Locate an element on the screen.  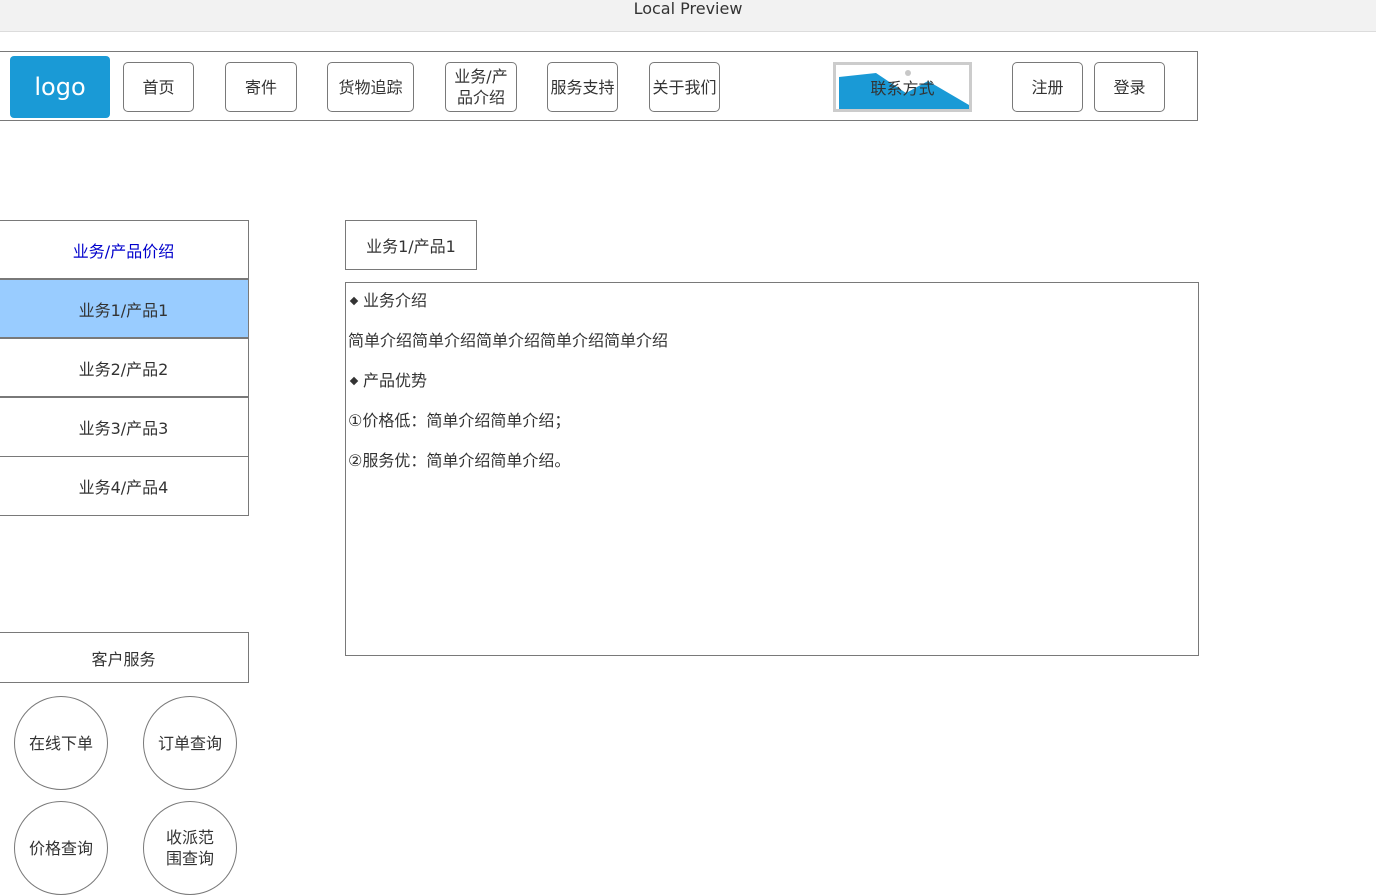
nav-send-button: 寄件 is located at coordinates (261, 87).